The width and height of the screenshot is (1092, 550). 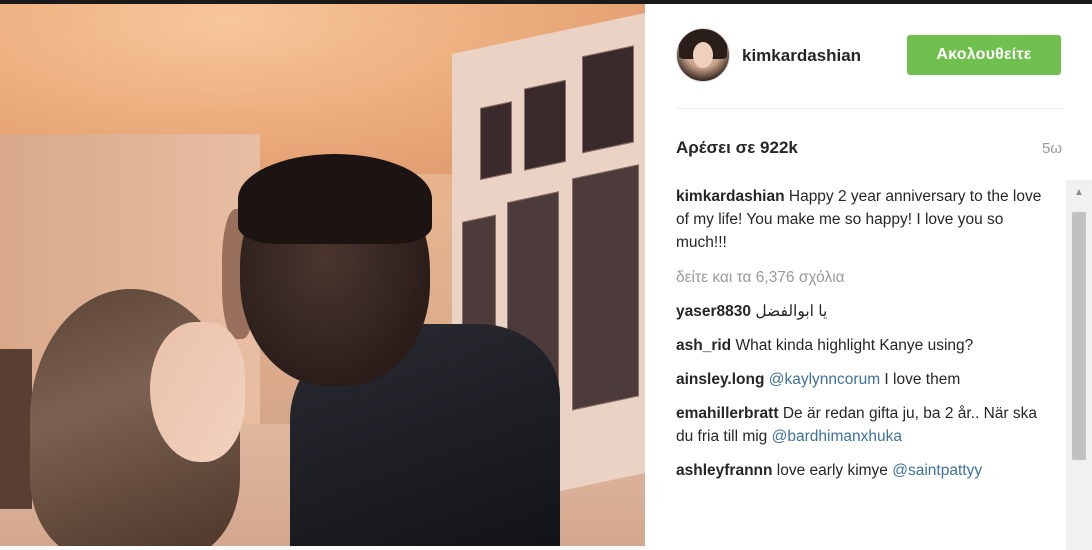 What do you see at coordinates (860, 311) in the screenshot?
I see `comment-item: yaser8830 يا ابوالفضل` at bounding box center [860, 311].